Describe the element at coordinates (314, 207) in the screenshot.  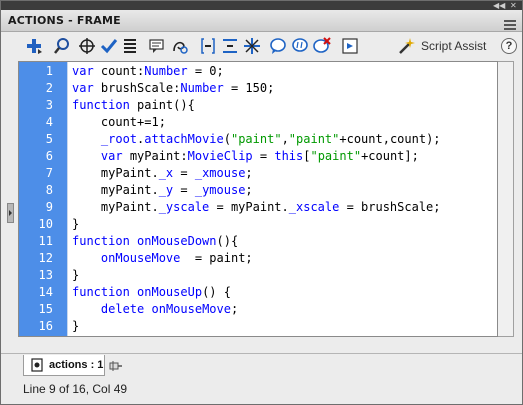
I see `code-token: _xscale` at that location.